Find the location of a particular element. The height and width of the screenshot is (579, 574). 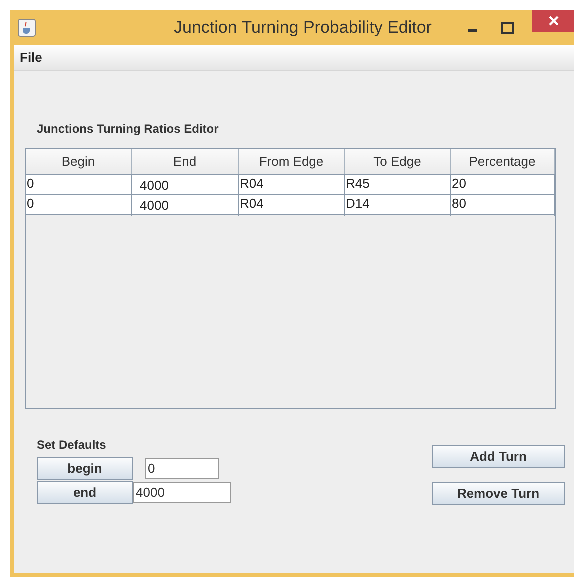

column-header: End is located at coordinates (185, 161).